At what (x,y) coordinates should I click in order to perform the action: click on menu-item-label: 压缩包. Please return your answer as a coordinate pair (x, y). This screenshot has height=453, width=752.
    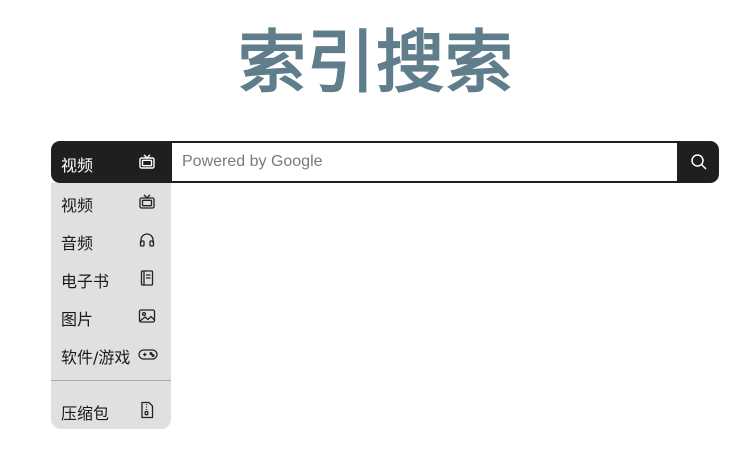
    Looking at the image, I should click on (85, 413).